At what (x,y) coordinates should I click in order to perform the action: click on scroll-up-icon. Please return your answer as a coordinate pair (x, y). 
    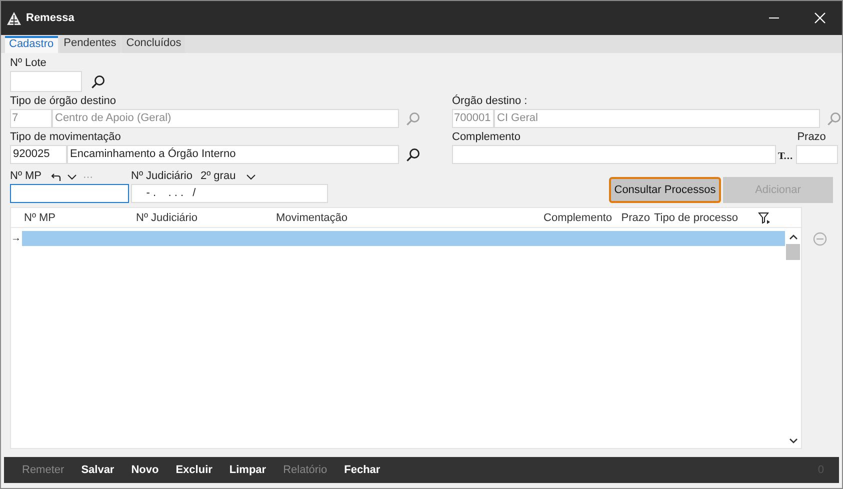
    Looking at the image, I should click on (793, 237).